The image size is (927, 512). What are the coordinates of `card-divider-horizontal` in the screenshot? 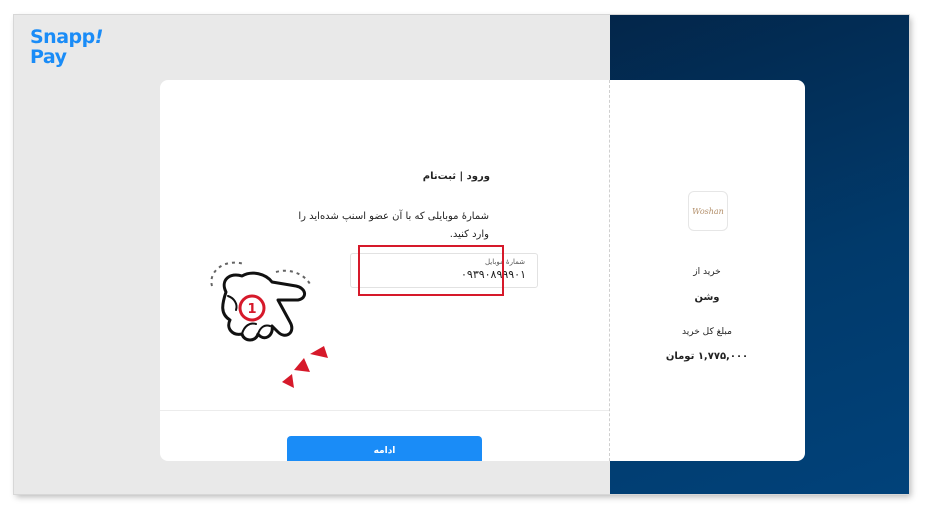 It's located at (384, 410).